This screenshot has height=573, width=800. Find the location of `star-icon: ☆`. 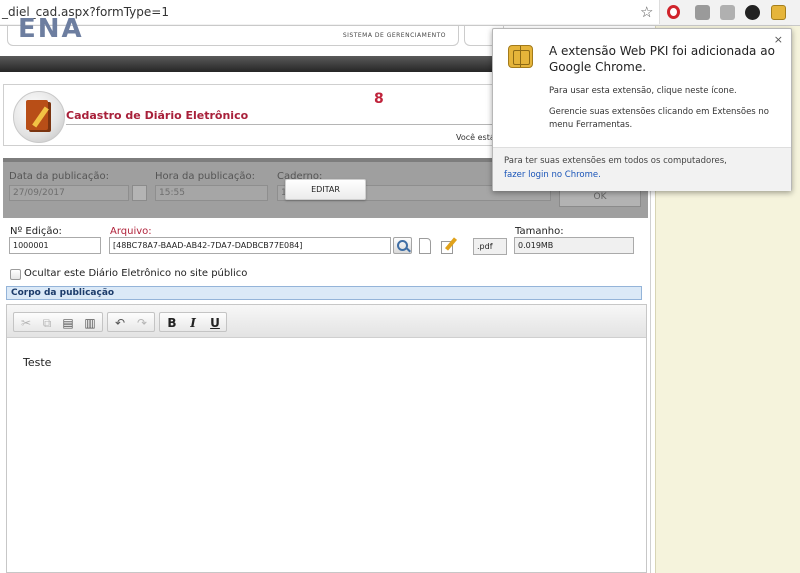

star-icon: ☆ is located at coordinates (646, 12).